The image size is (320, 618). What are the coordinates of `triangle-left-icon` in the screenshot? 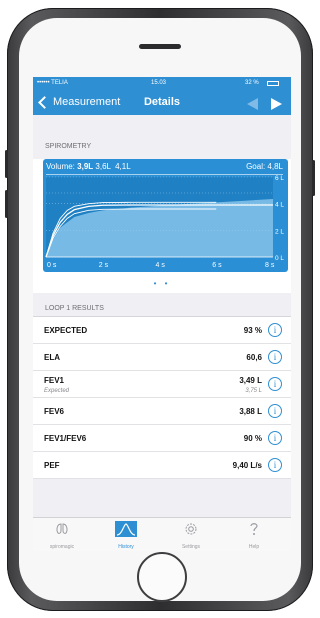 It's located at (252, 104).